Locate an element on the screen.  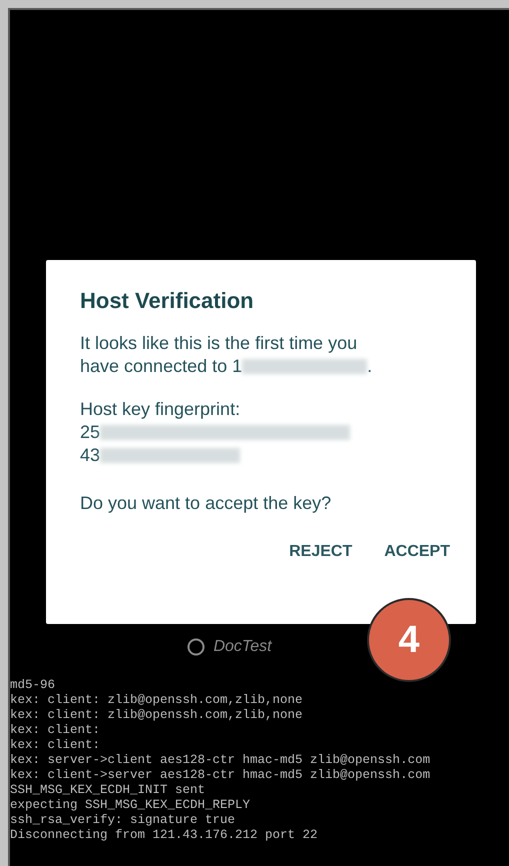
dialog-question: Do you want to accept the key? is located at coordinates (206, 503).